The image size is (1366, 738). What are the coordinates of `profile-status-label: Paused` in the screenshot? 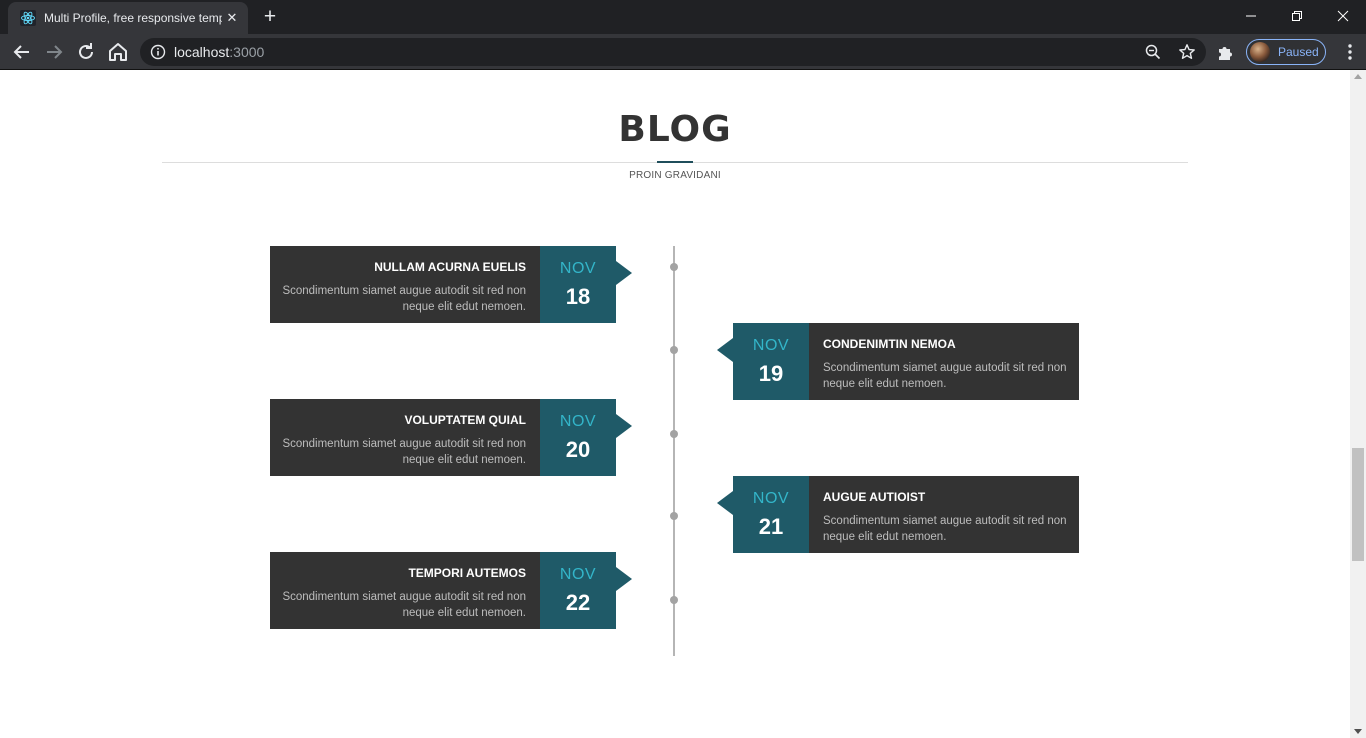 It's located at (1298, 52).